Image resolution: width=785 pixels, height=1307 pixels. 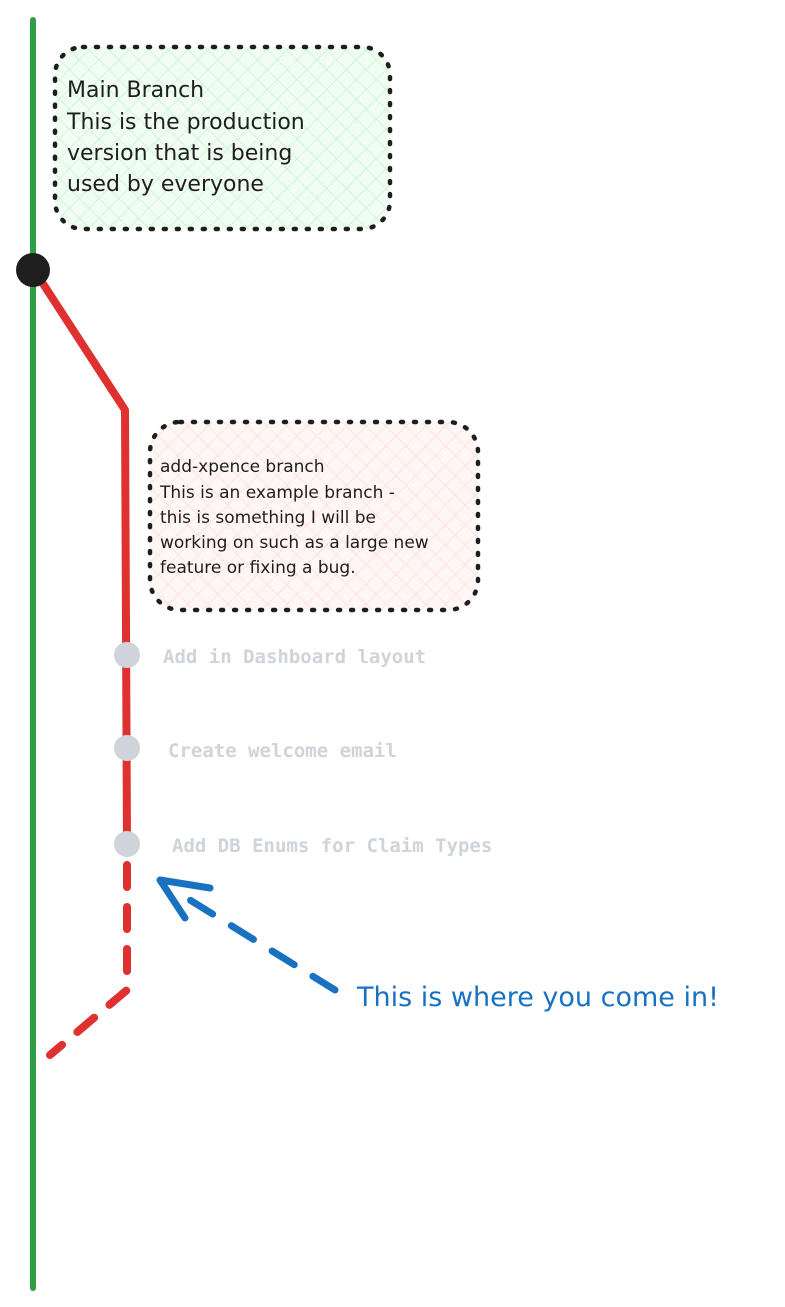 What do you see at coordinates (33, 270) in the screenshot?
I see `branch-point-dot` at bounding box center [33, 270].